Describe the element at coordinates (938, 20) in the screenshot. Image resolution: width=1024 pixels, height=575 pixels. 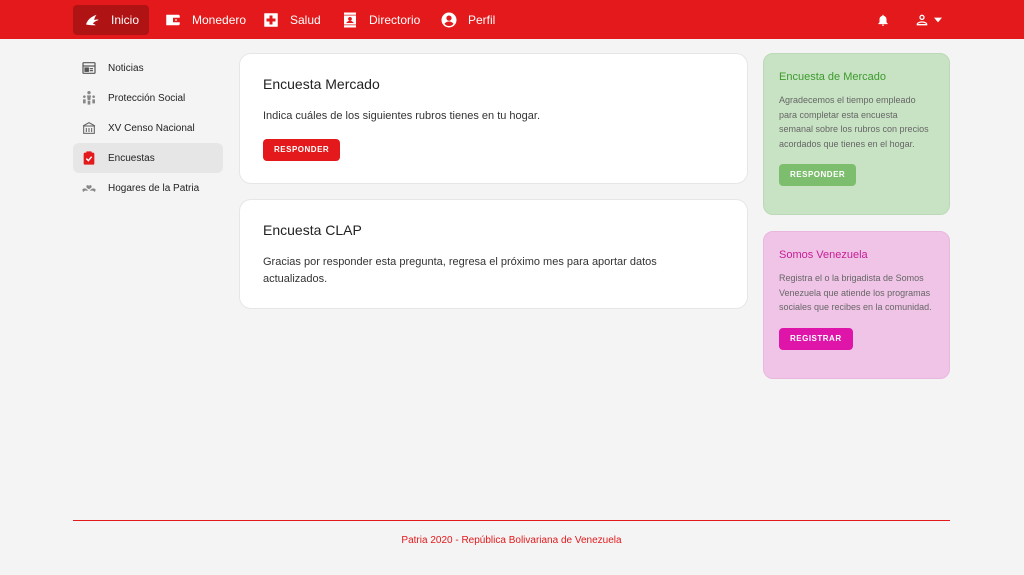
I see `caret-down-icon` at that location.